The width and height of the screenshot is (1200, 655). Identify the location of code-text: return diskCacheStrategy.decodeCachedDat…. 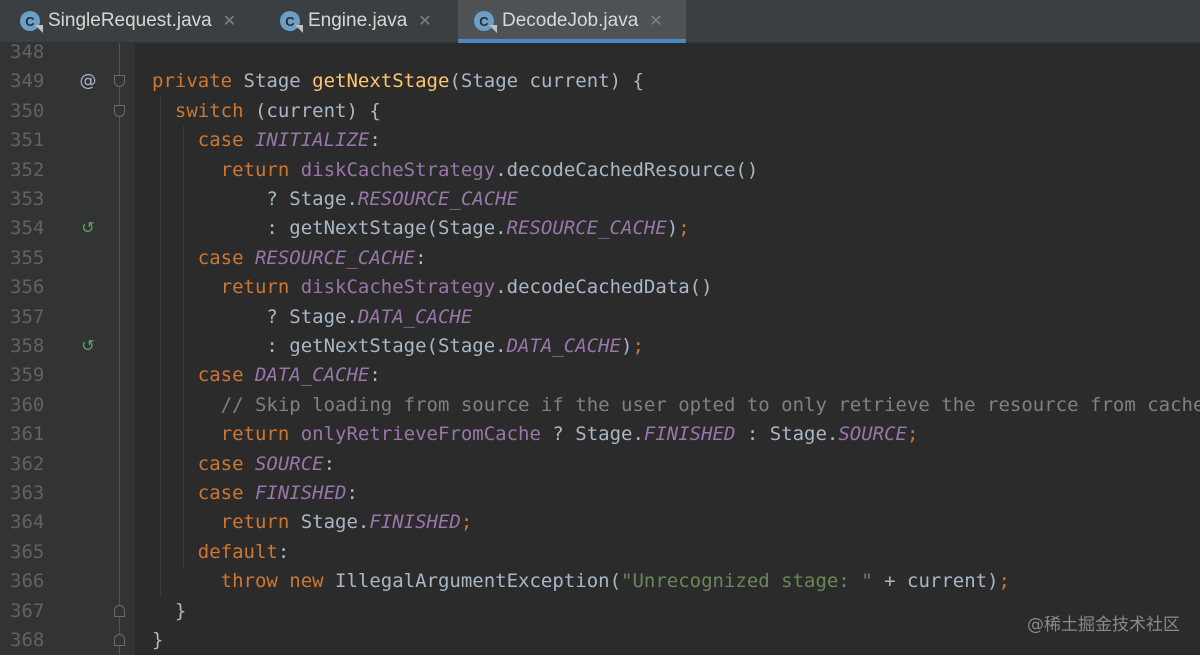
(432, 287).